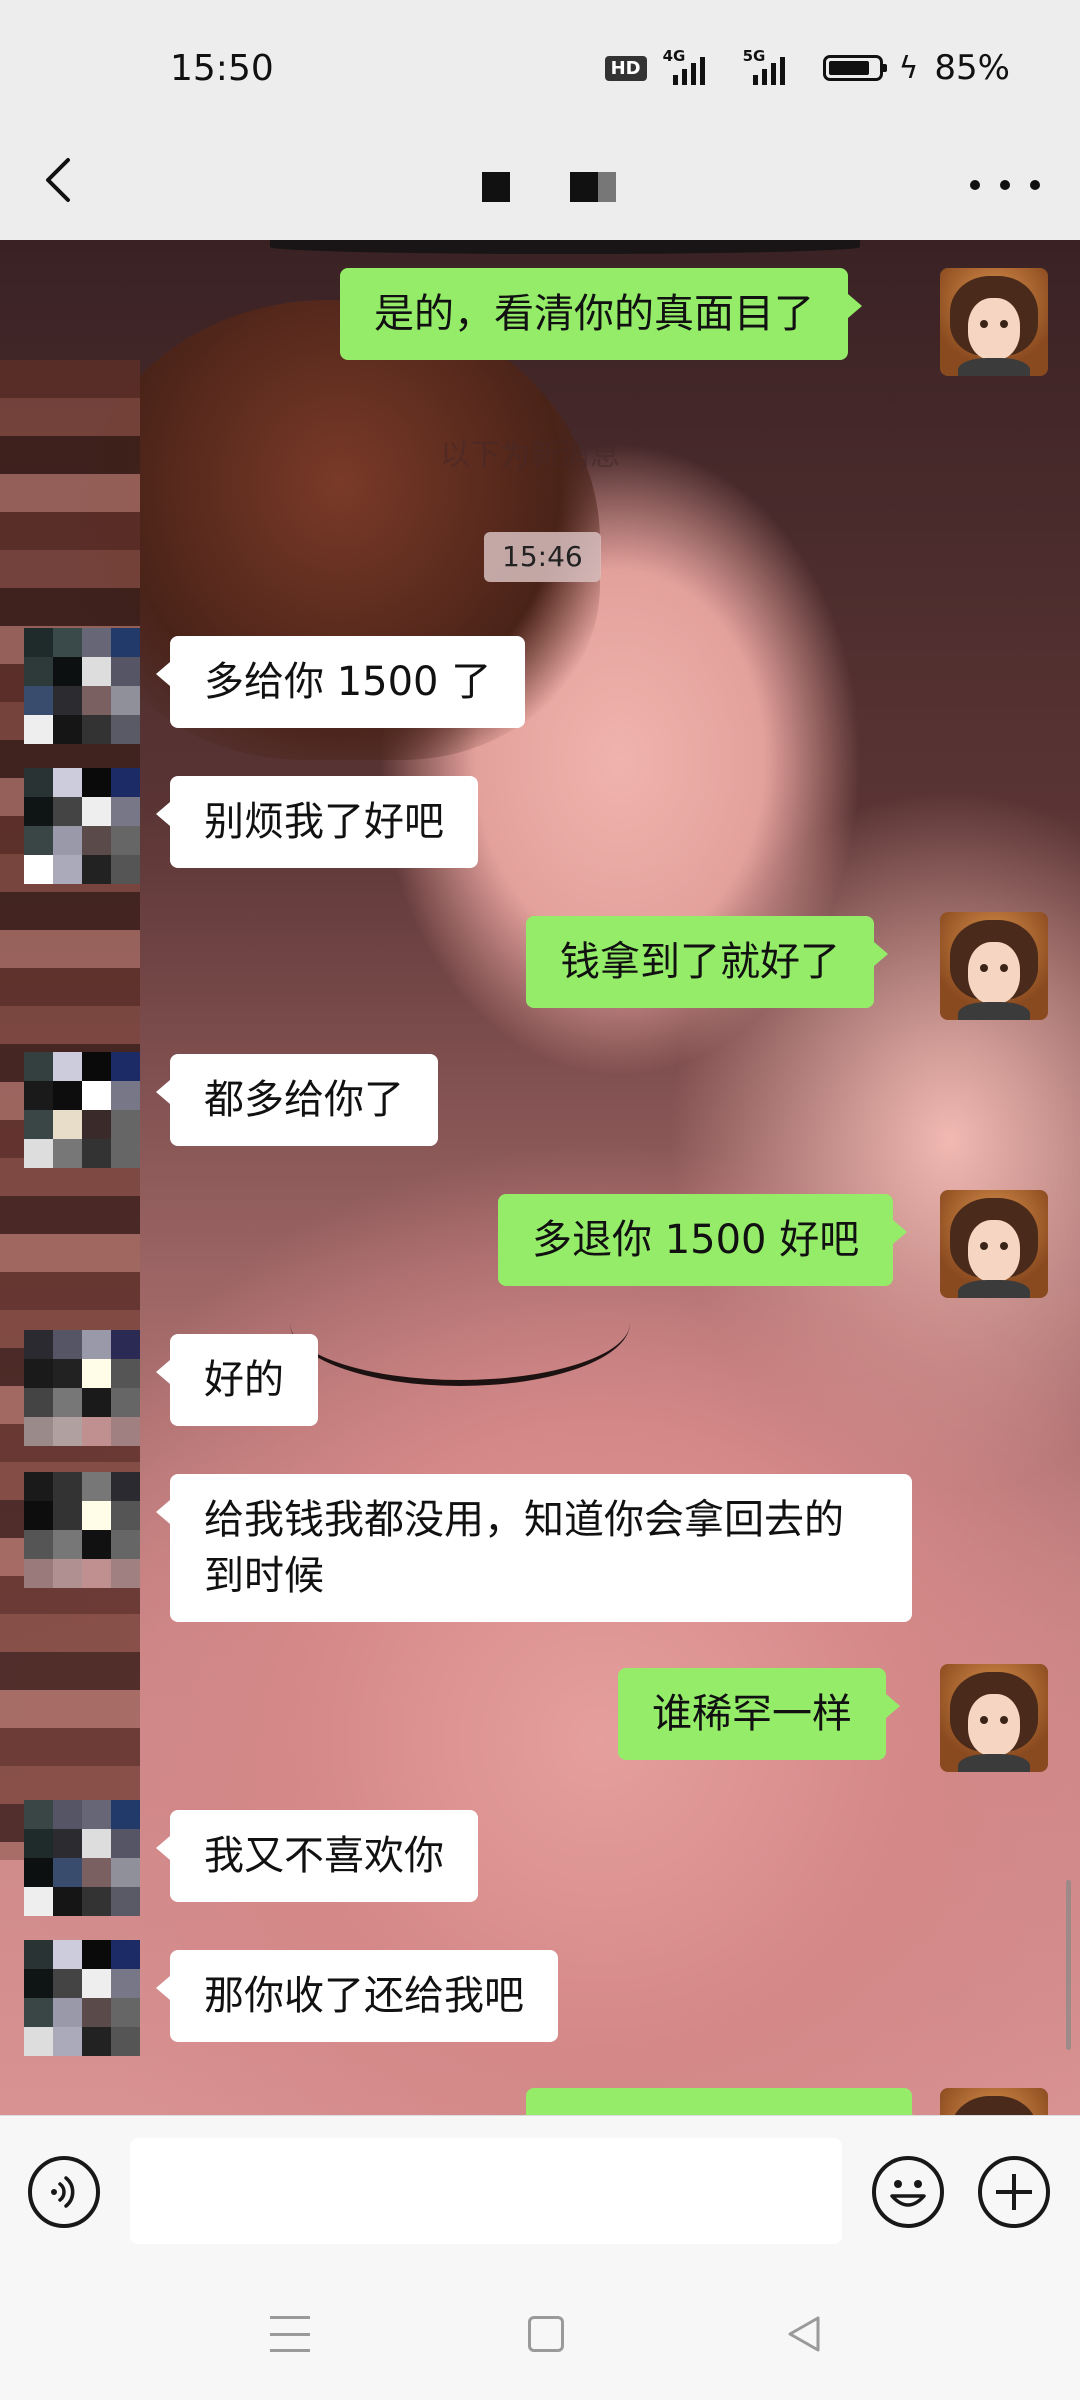 This screenshot has height=2400, width=1080. What do you see at coordinates (908, 68) in the screenshot?
I see `charging-bolt-icon: ϟ` at bounding box center [908, 68].